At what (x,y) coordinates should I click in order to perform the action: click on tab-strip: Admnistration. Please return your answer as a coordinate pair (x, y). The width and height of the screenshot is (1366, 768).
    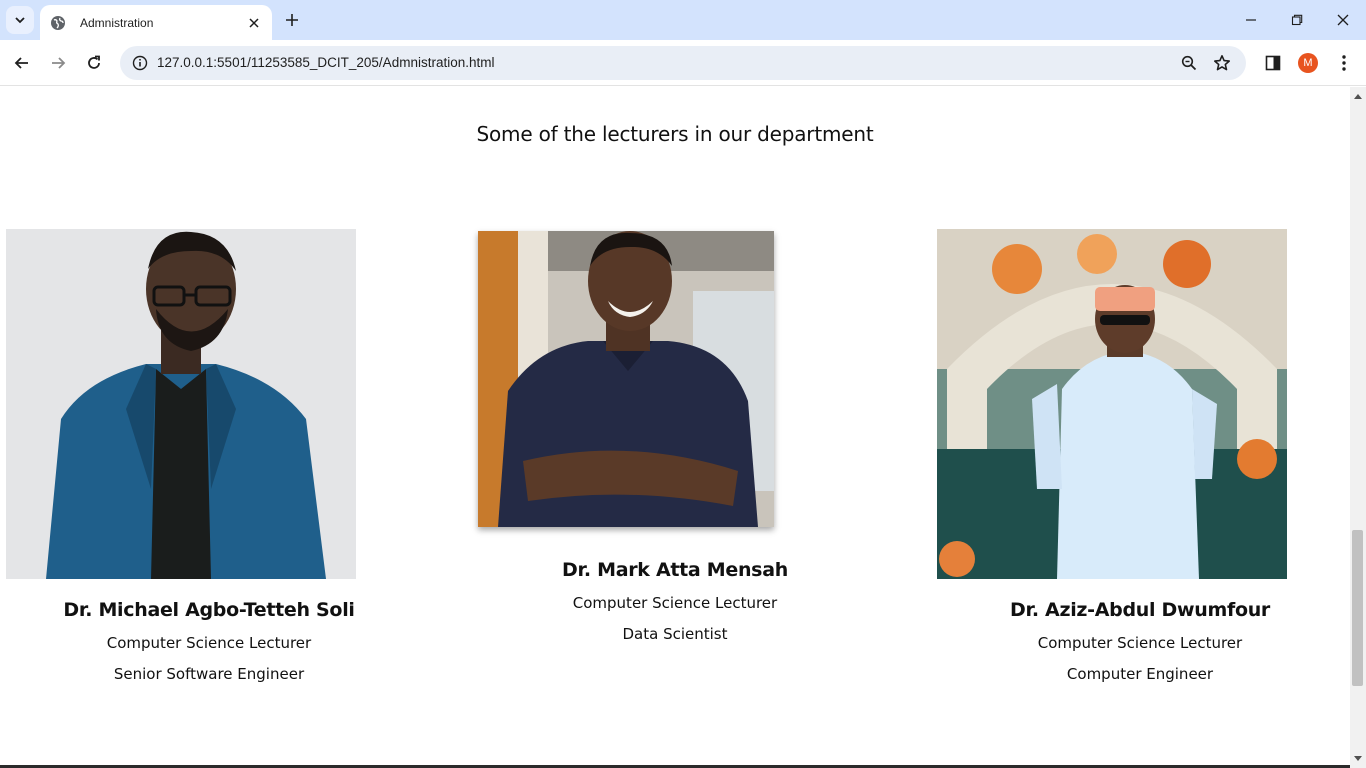
    Looking at the image, I should click on (683, 20).